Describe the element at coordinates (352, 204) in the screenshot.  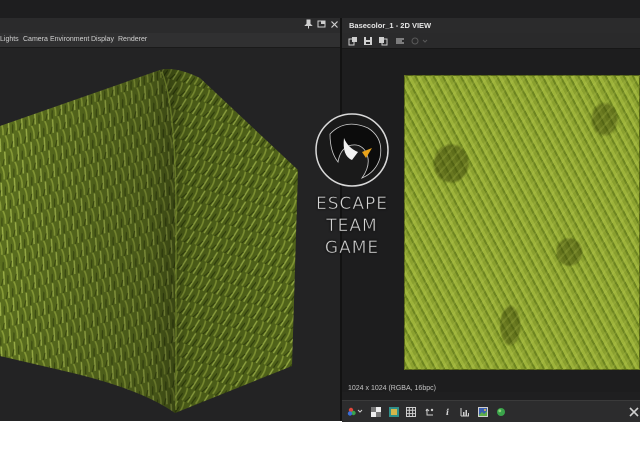
I see `logo-text-line-1: ESCAPE` at that location.